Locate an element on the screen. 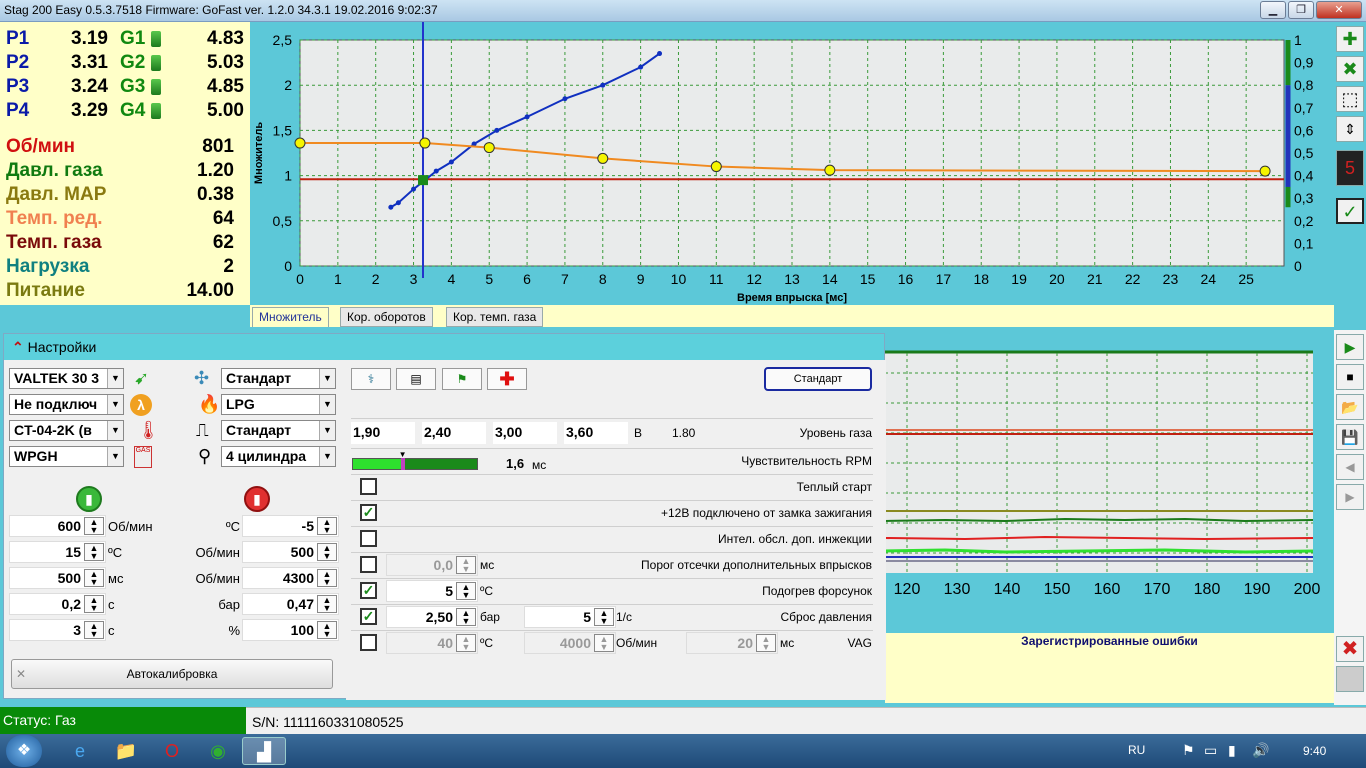 This screenshot has height=768, width=1366. heat-checkbox: ✓ is located at coordinates (368, 590).